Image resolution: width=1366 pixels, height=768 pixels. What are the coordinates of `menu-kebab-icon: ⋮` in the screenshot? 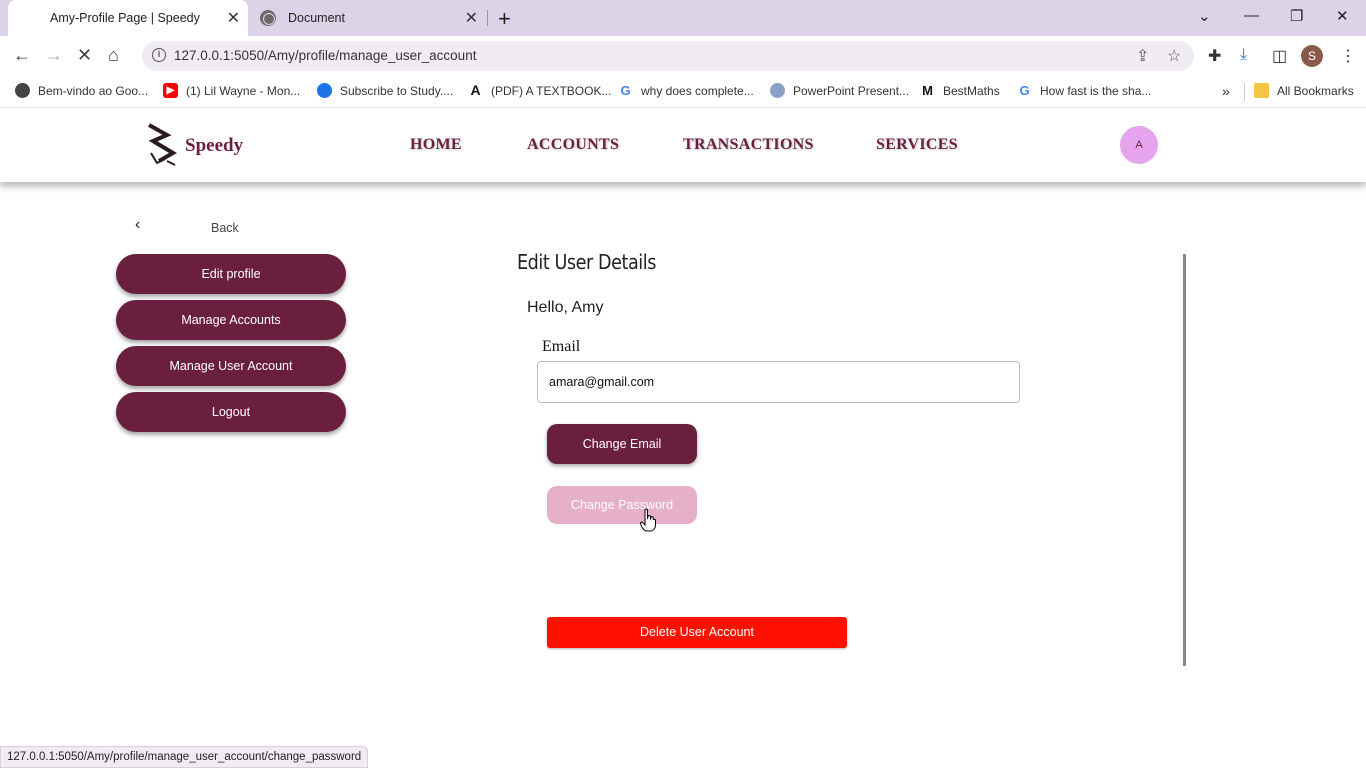 It's located at (1348, 56).